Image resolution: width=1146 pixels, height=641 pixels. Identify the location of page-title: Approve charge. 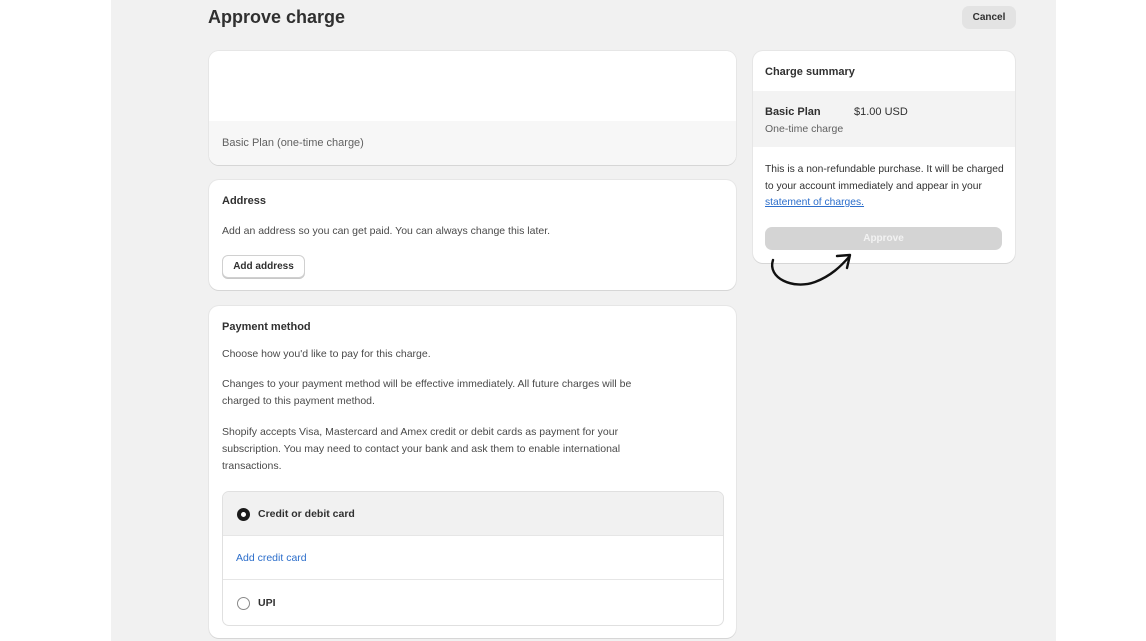
(277, 17).